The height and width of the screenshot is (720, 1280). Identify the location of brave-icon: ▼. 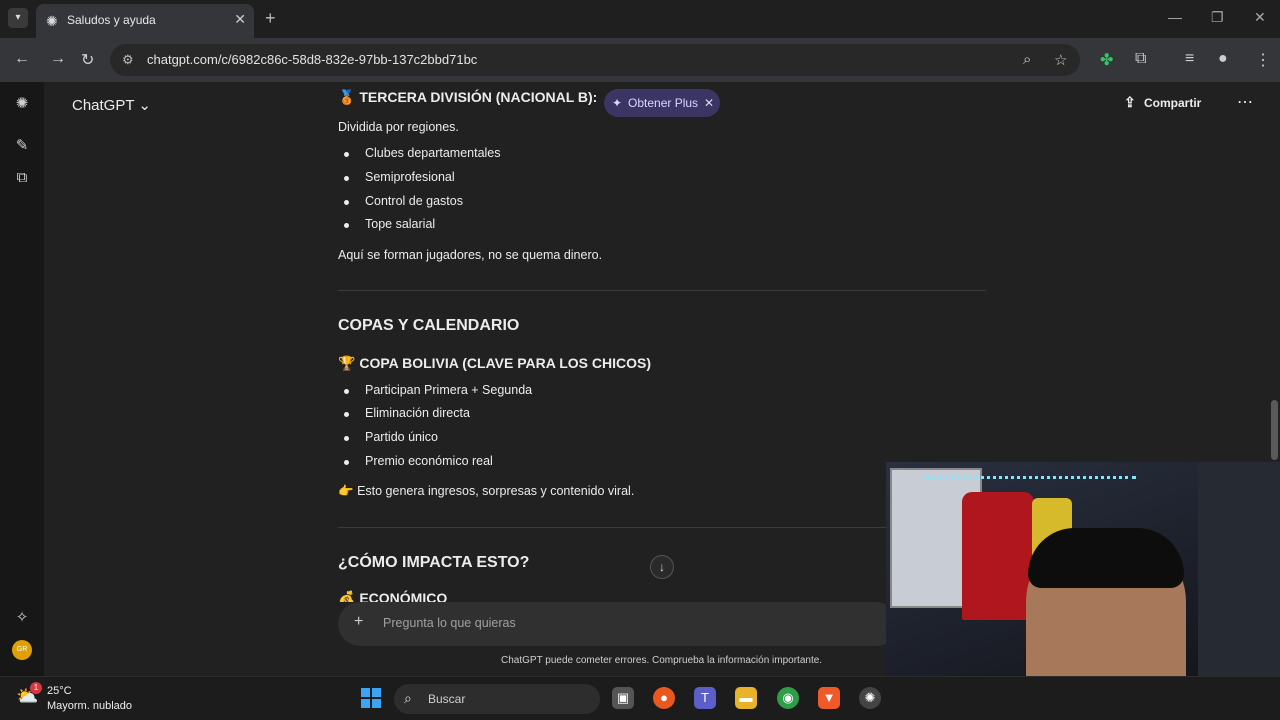
(829, 698).